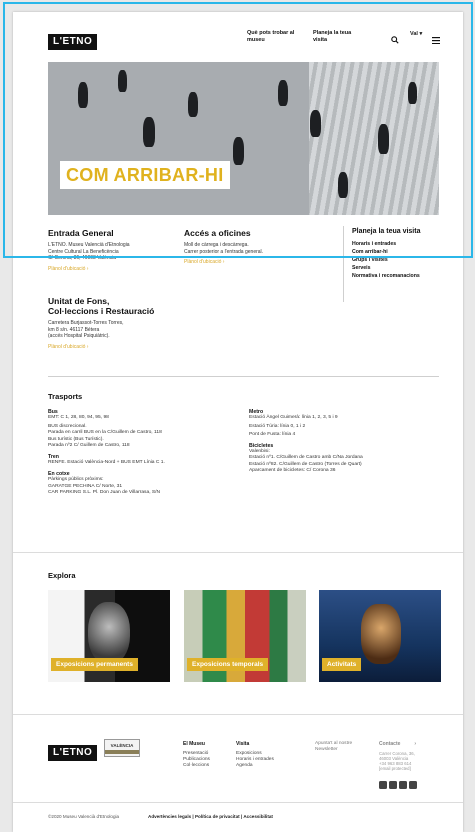 The height and width of the screenshot is (832, 475). I want to click on explora-card-activitats: Activitats, so click(380, 636).